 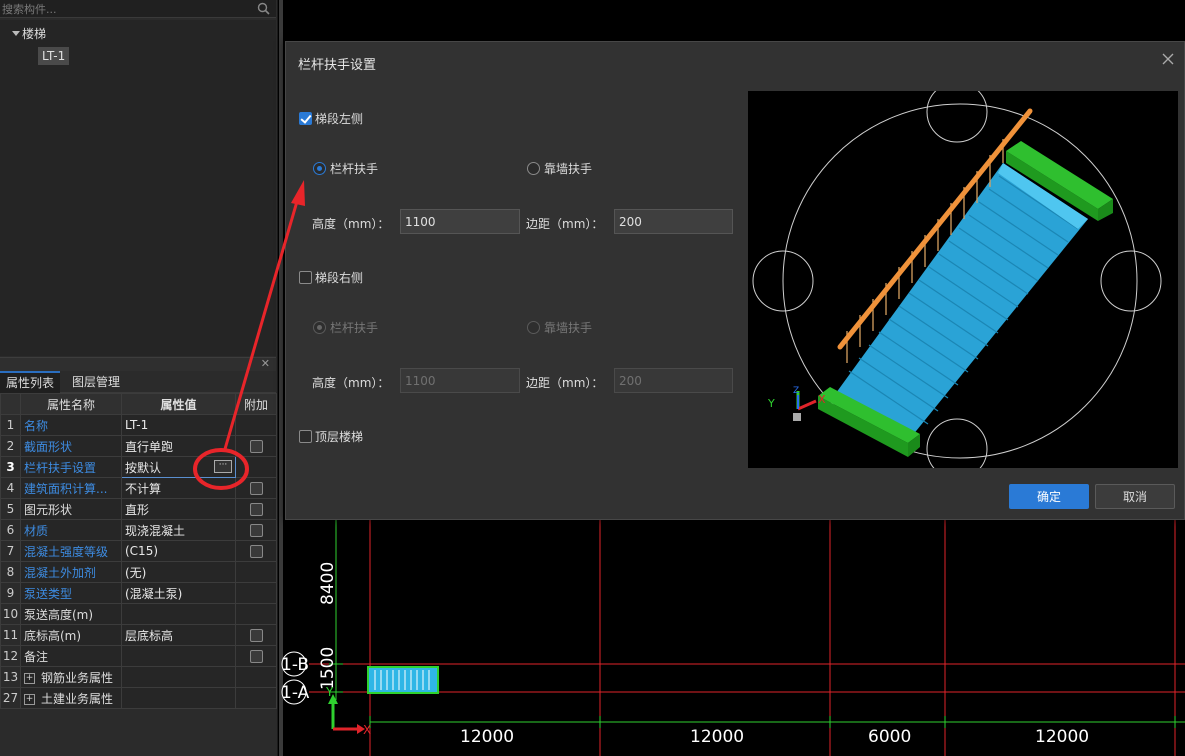 I want to click on row-number: 9, so click(x=10, y=593).